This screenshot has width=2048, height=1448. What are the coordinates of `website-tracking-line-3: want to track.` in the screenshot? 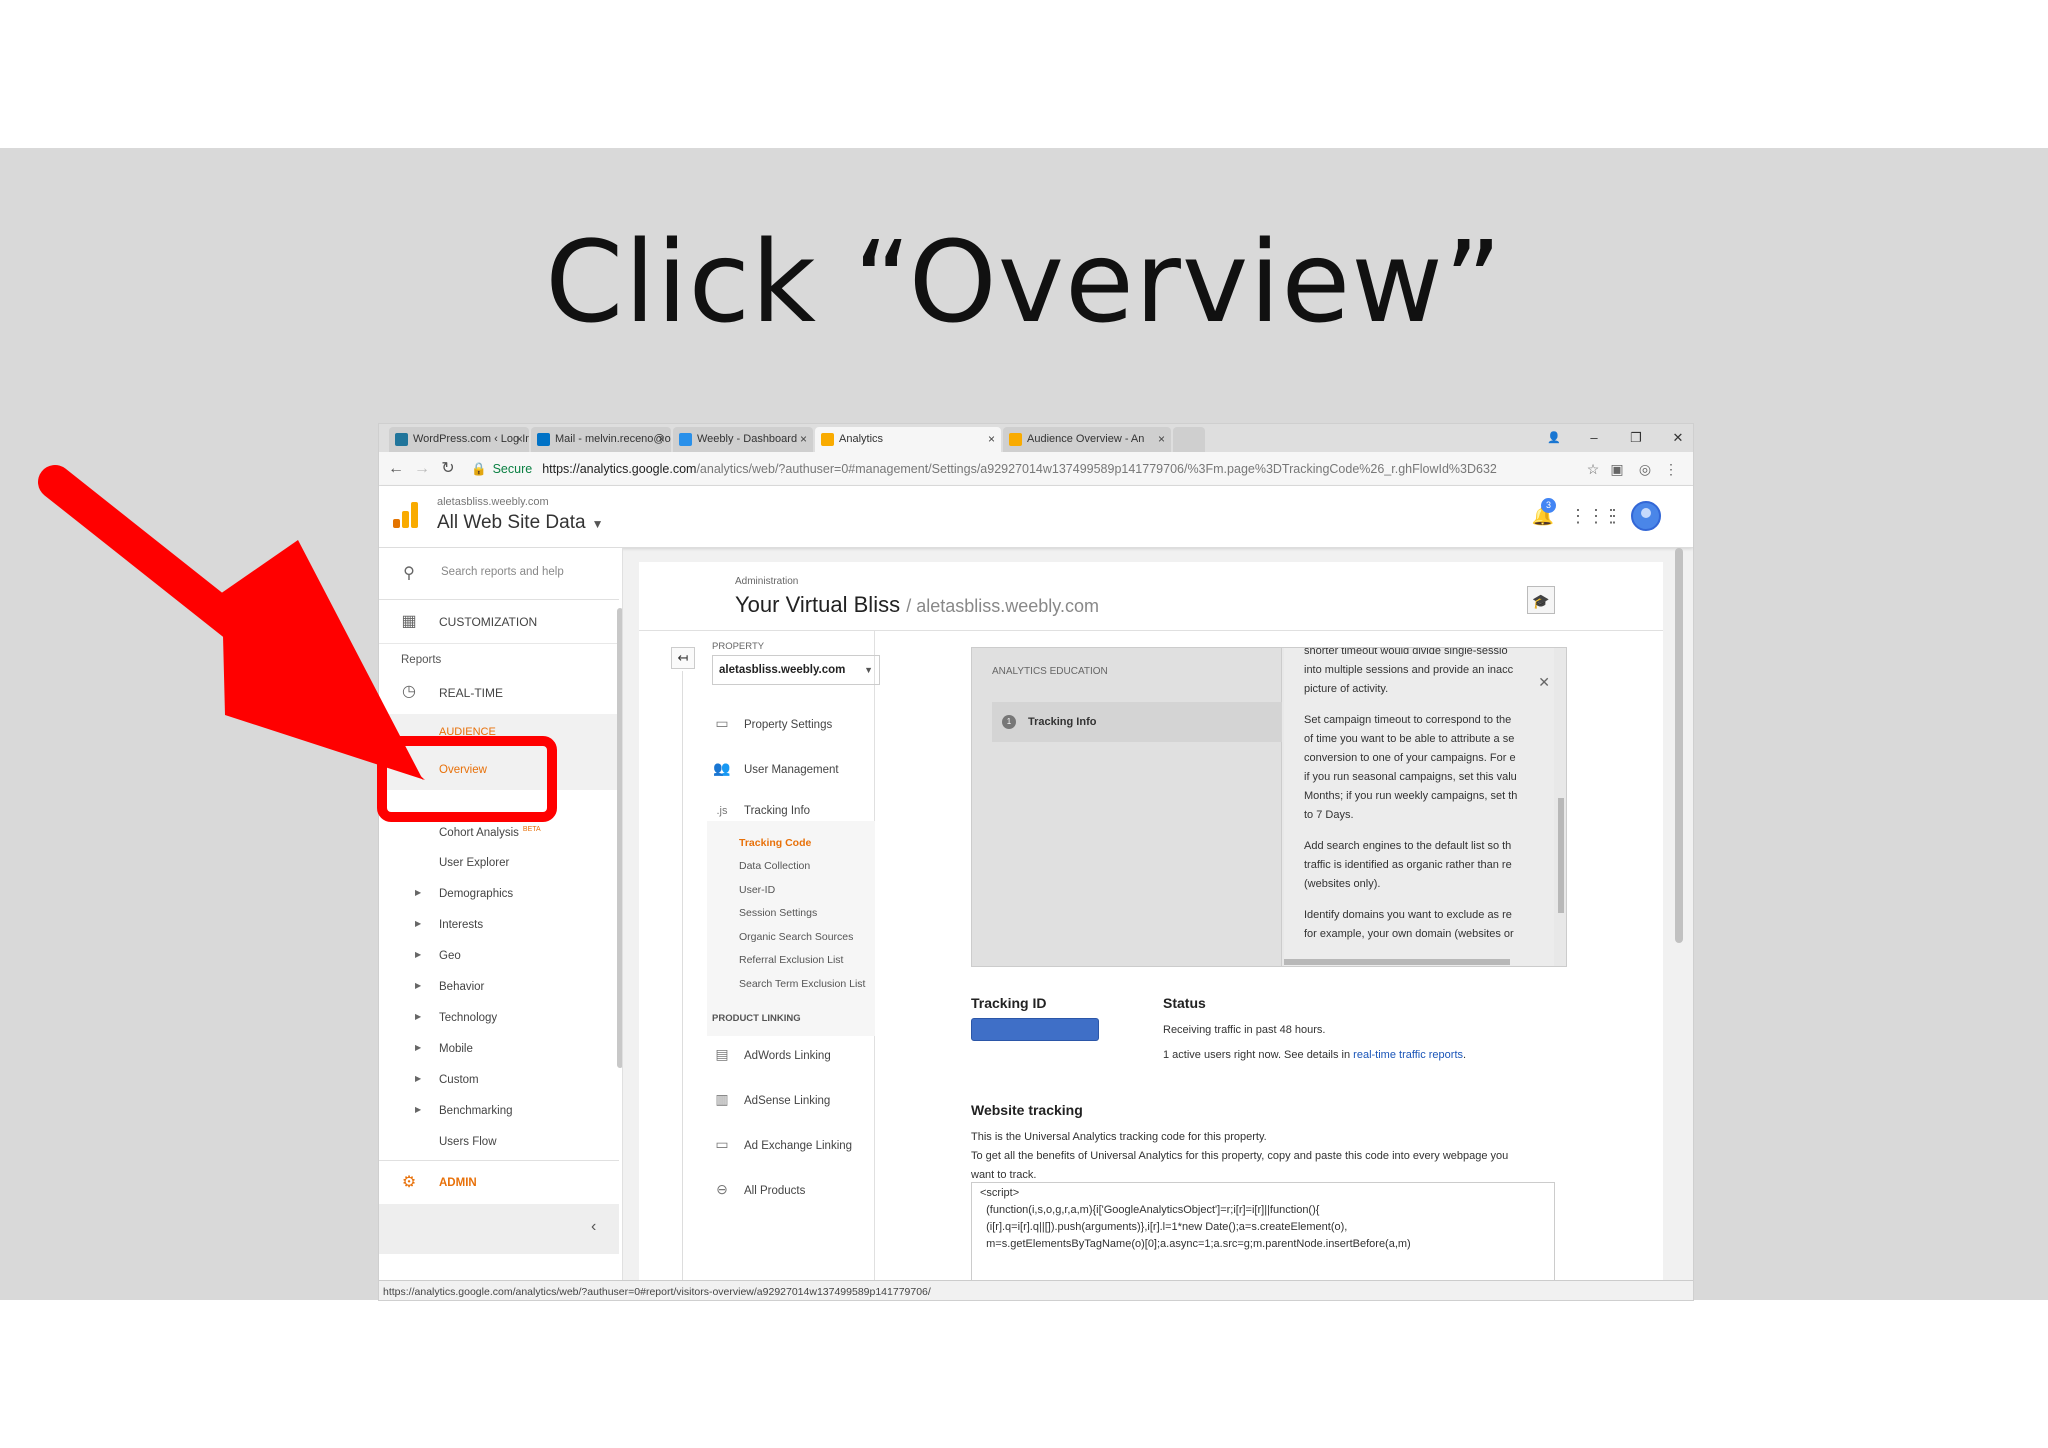 It's located at (1004, 1175).